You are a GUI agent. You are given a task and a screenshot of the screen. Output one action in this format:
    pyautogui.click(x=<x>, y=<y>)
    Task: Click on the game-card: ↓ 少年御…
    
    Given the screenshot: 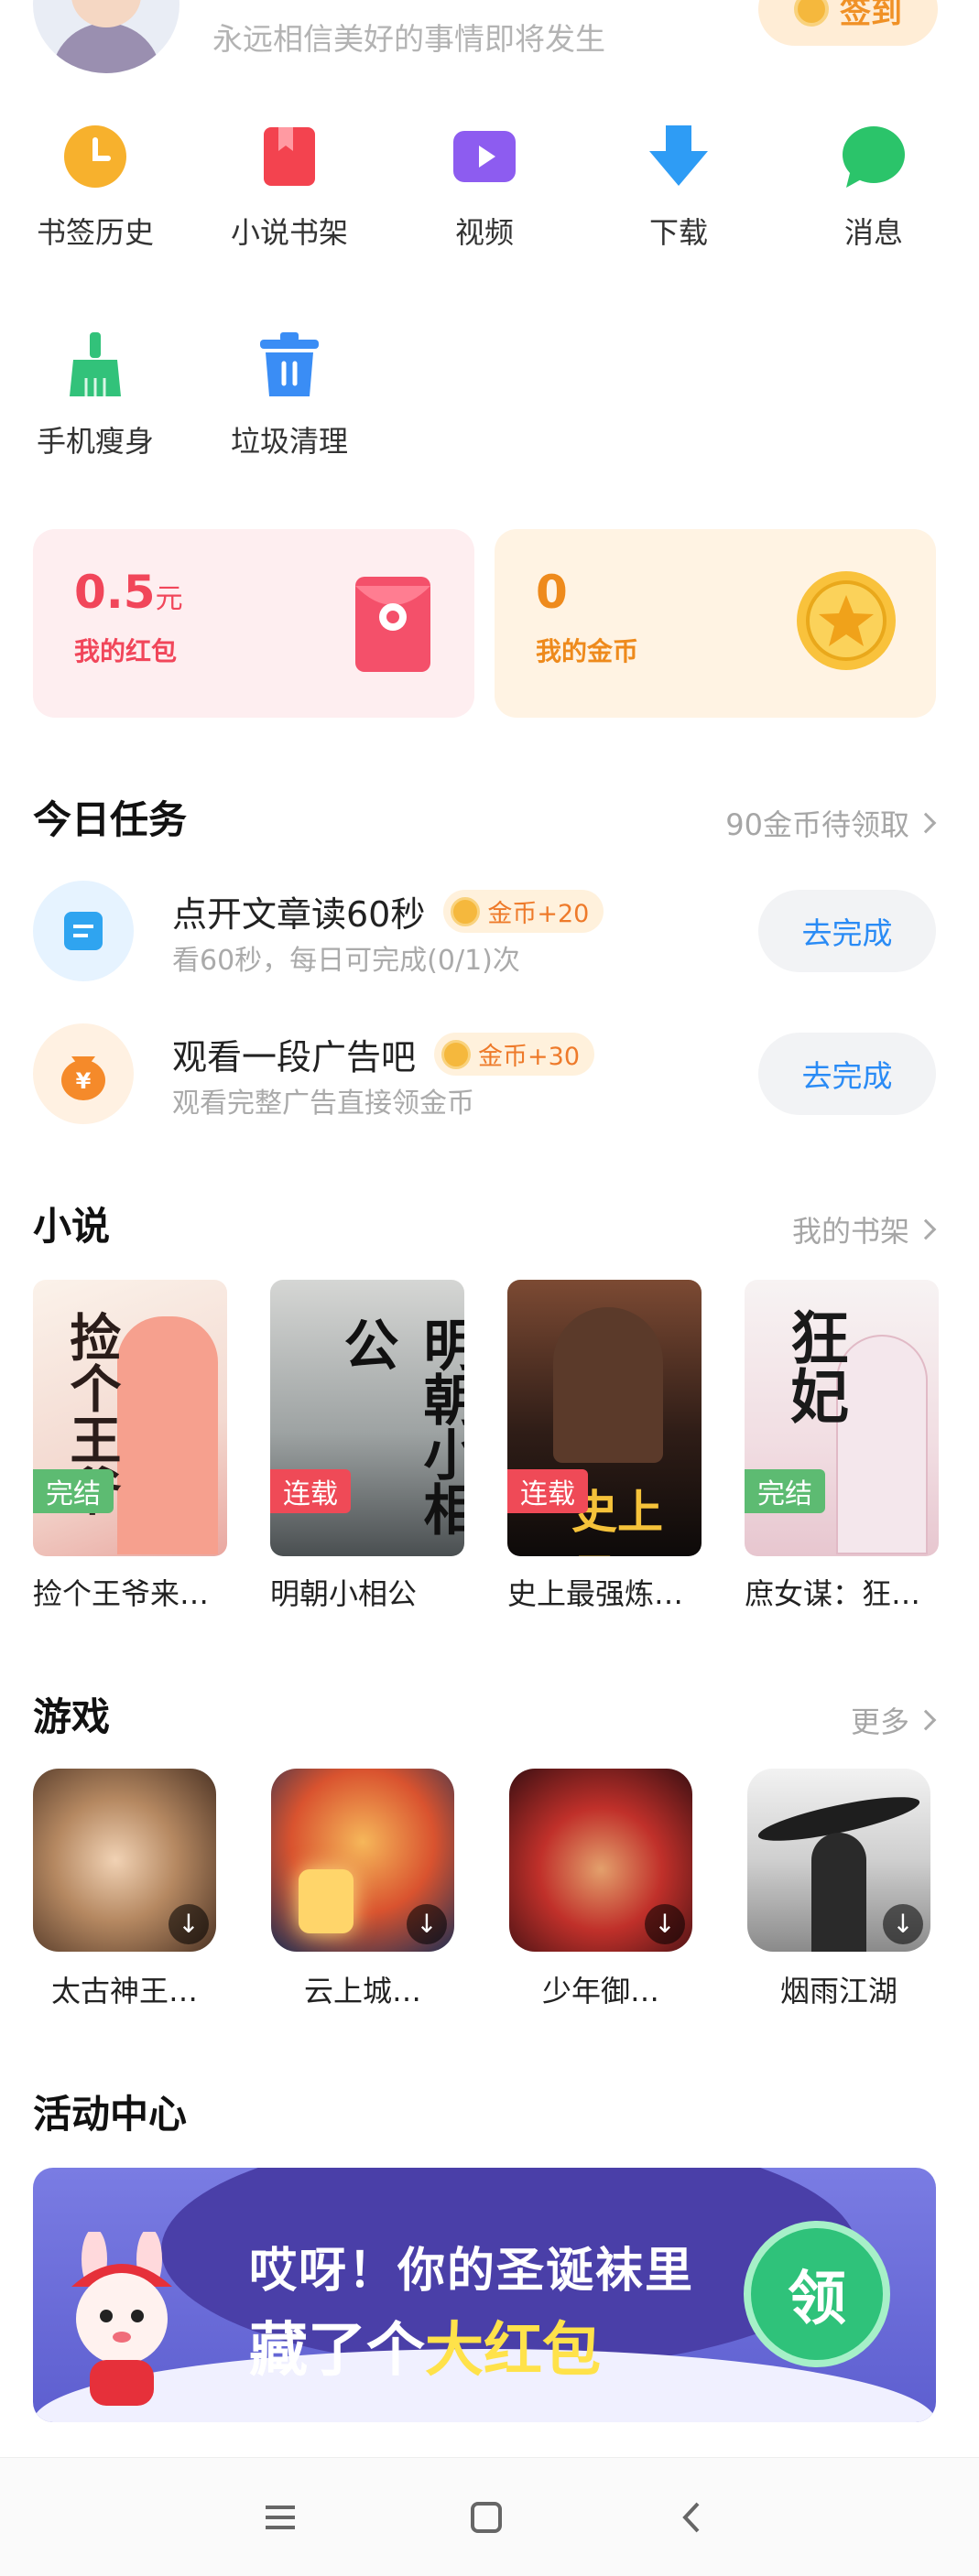 What is the action you would take?
    pyautogui.click(x=601, y=1890)
    